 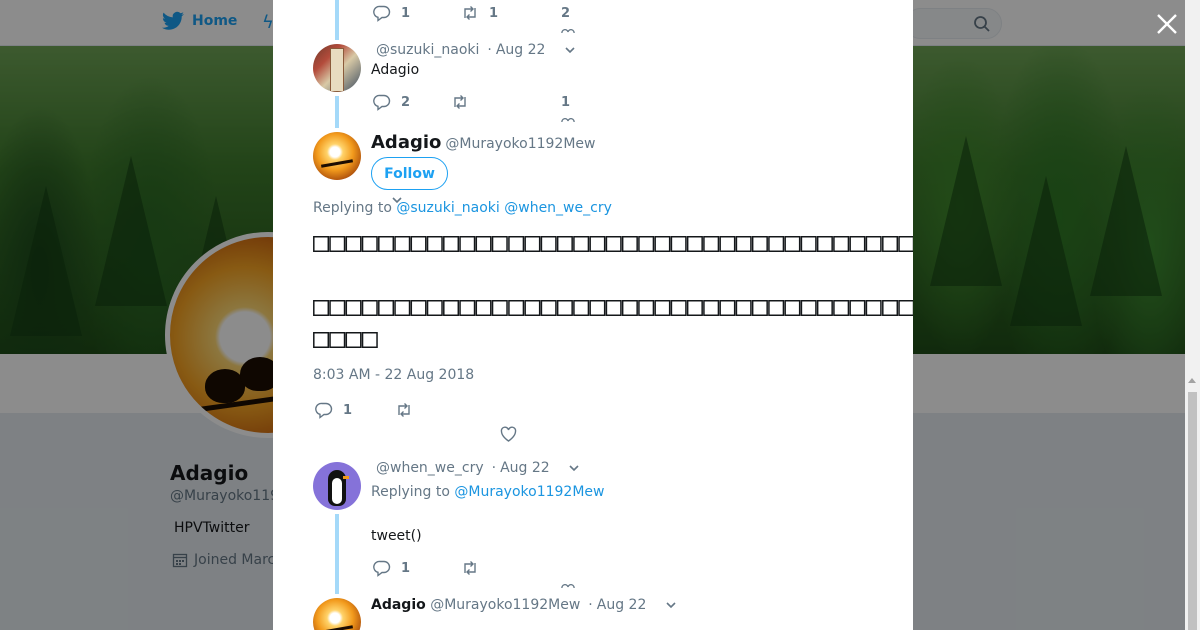 What do you see at coordinates (1192, 380) in the screenshot?
I see `scroll-up-arrow` at bounding box center [1192, 380].